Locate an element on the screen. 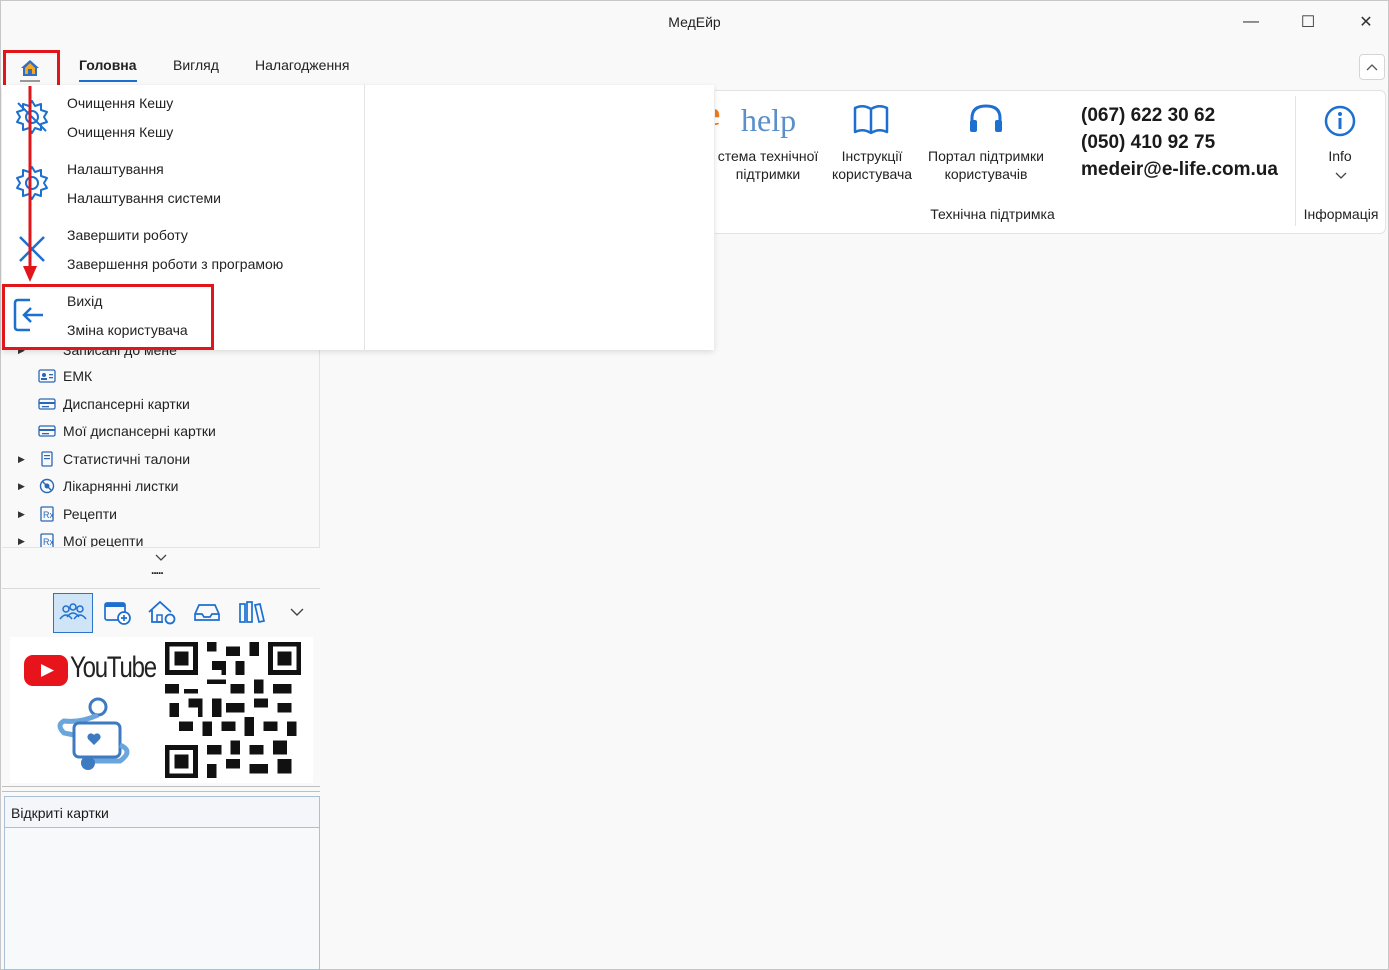 This screenshot has height=970, width=1389. info-icon is located at coordinates (1340, 123).